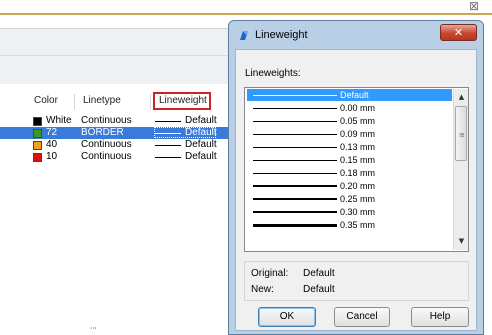 The height and width of the screenshot is (335, 492). I want to click on scroll-thumb: ≡, so click(461, 133).